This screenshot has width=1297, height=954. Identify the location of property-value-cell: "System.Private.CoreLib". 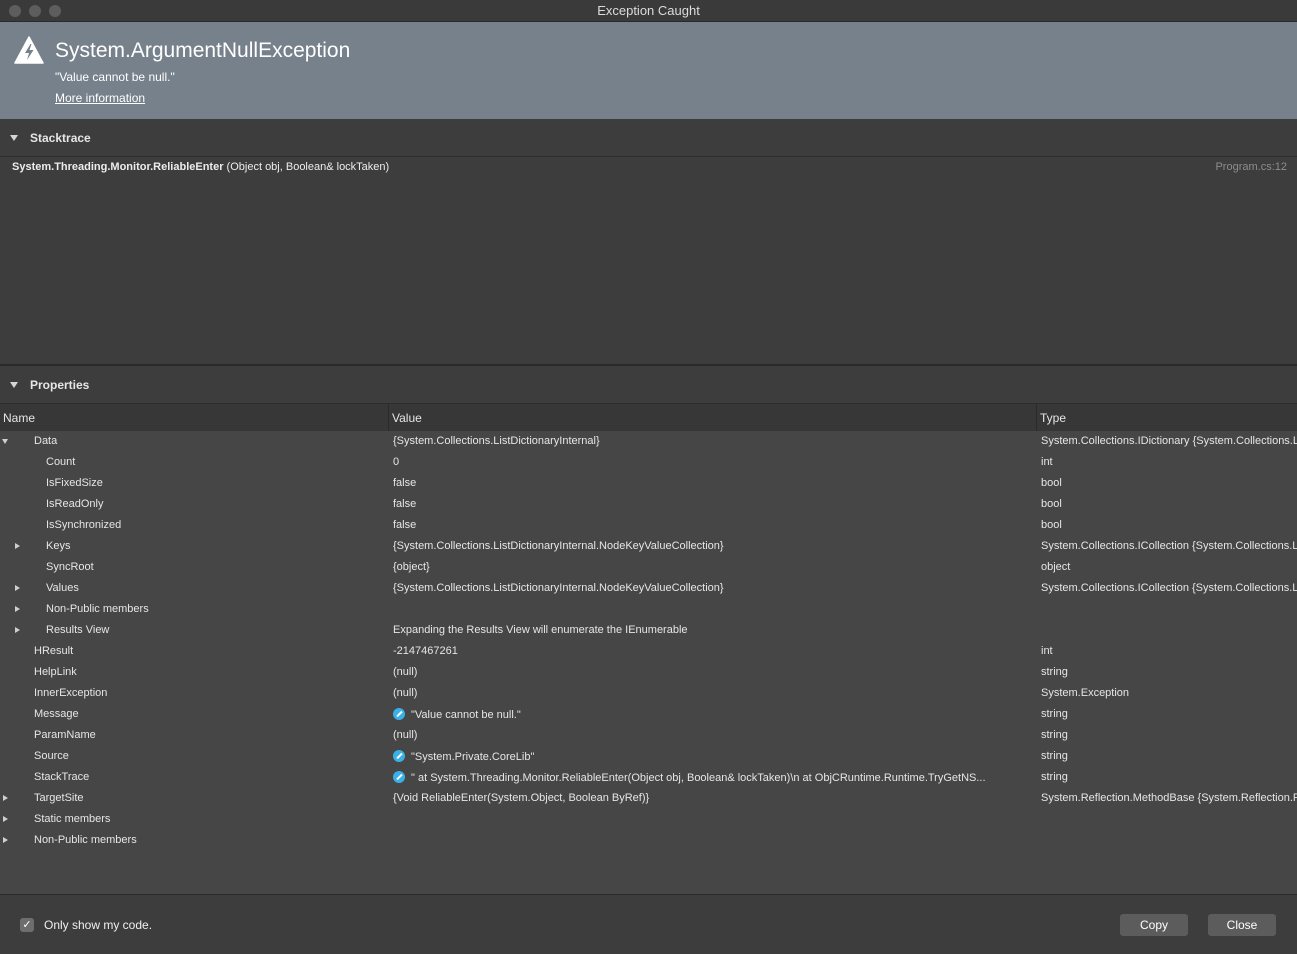
(713, 756).